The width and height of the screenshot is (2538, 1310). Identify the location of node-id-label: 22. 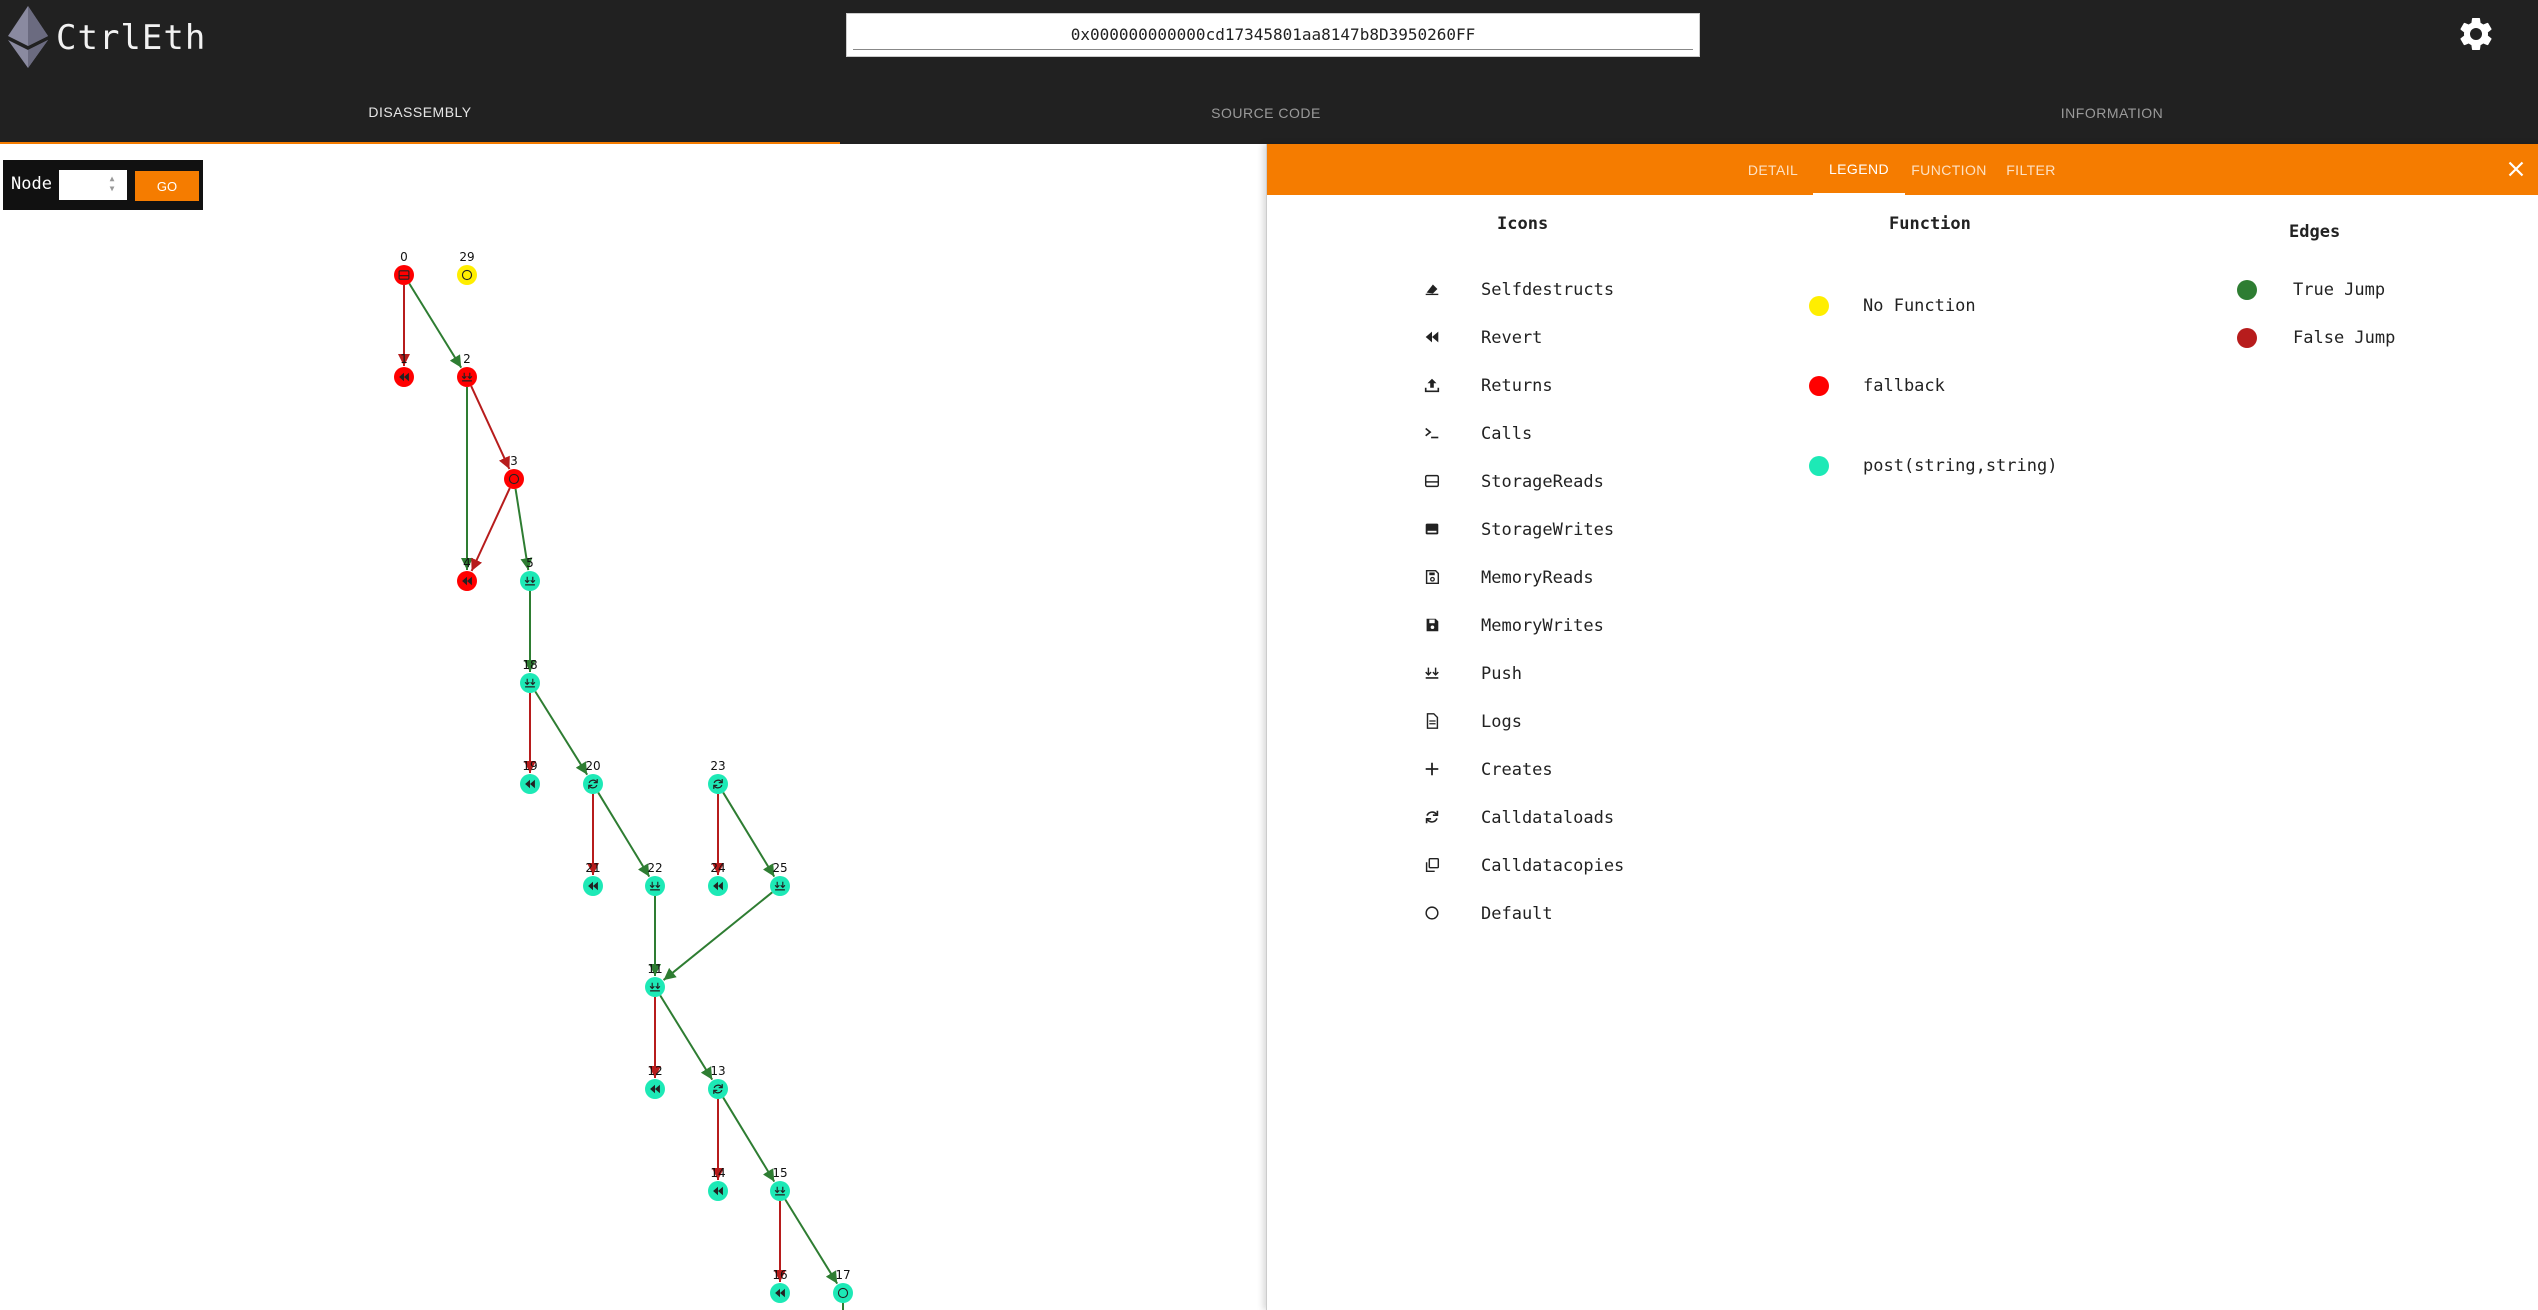
(654, 868).